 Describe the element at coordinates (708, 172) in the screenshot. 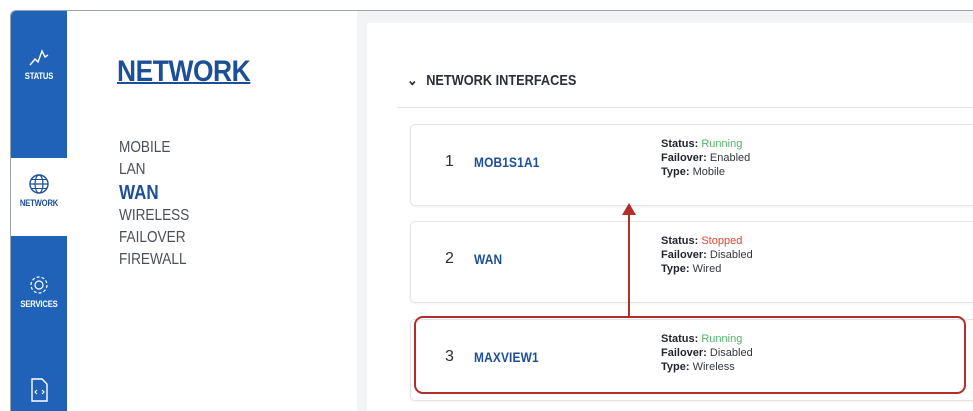

I see `type-value: Mobile` at that location.